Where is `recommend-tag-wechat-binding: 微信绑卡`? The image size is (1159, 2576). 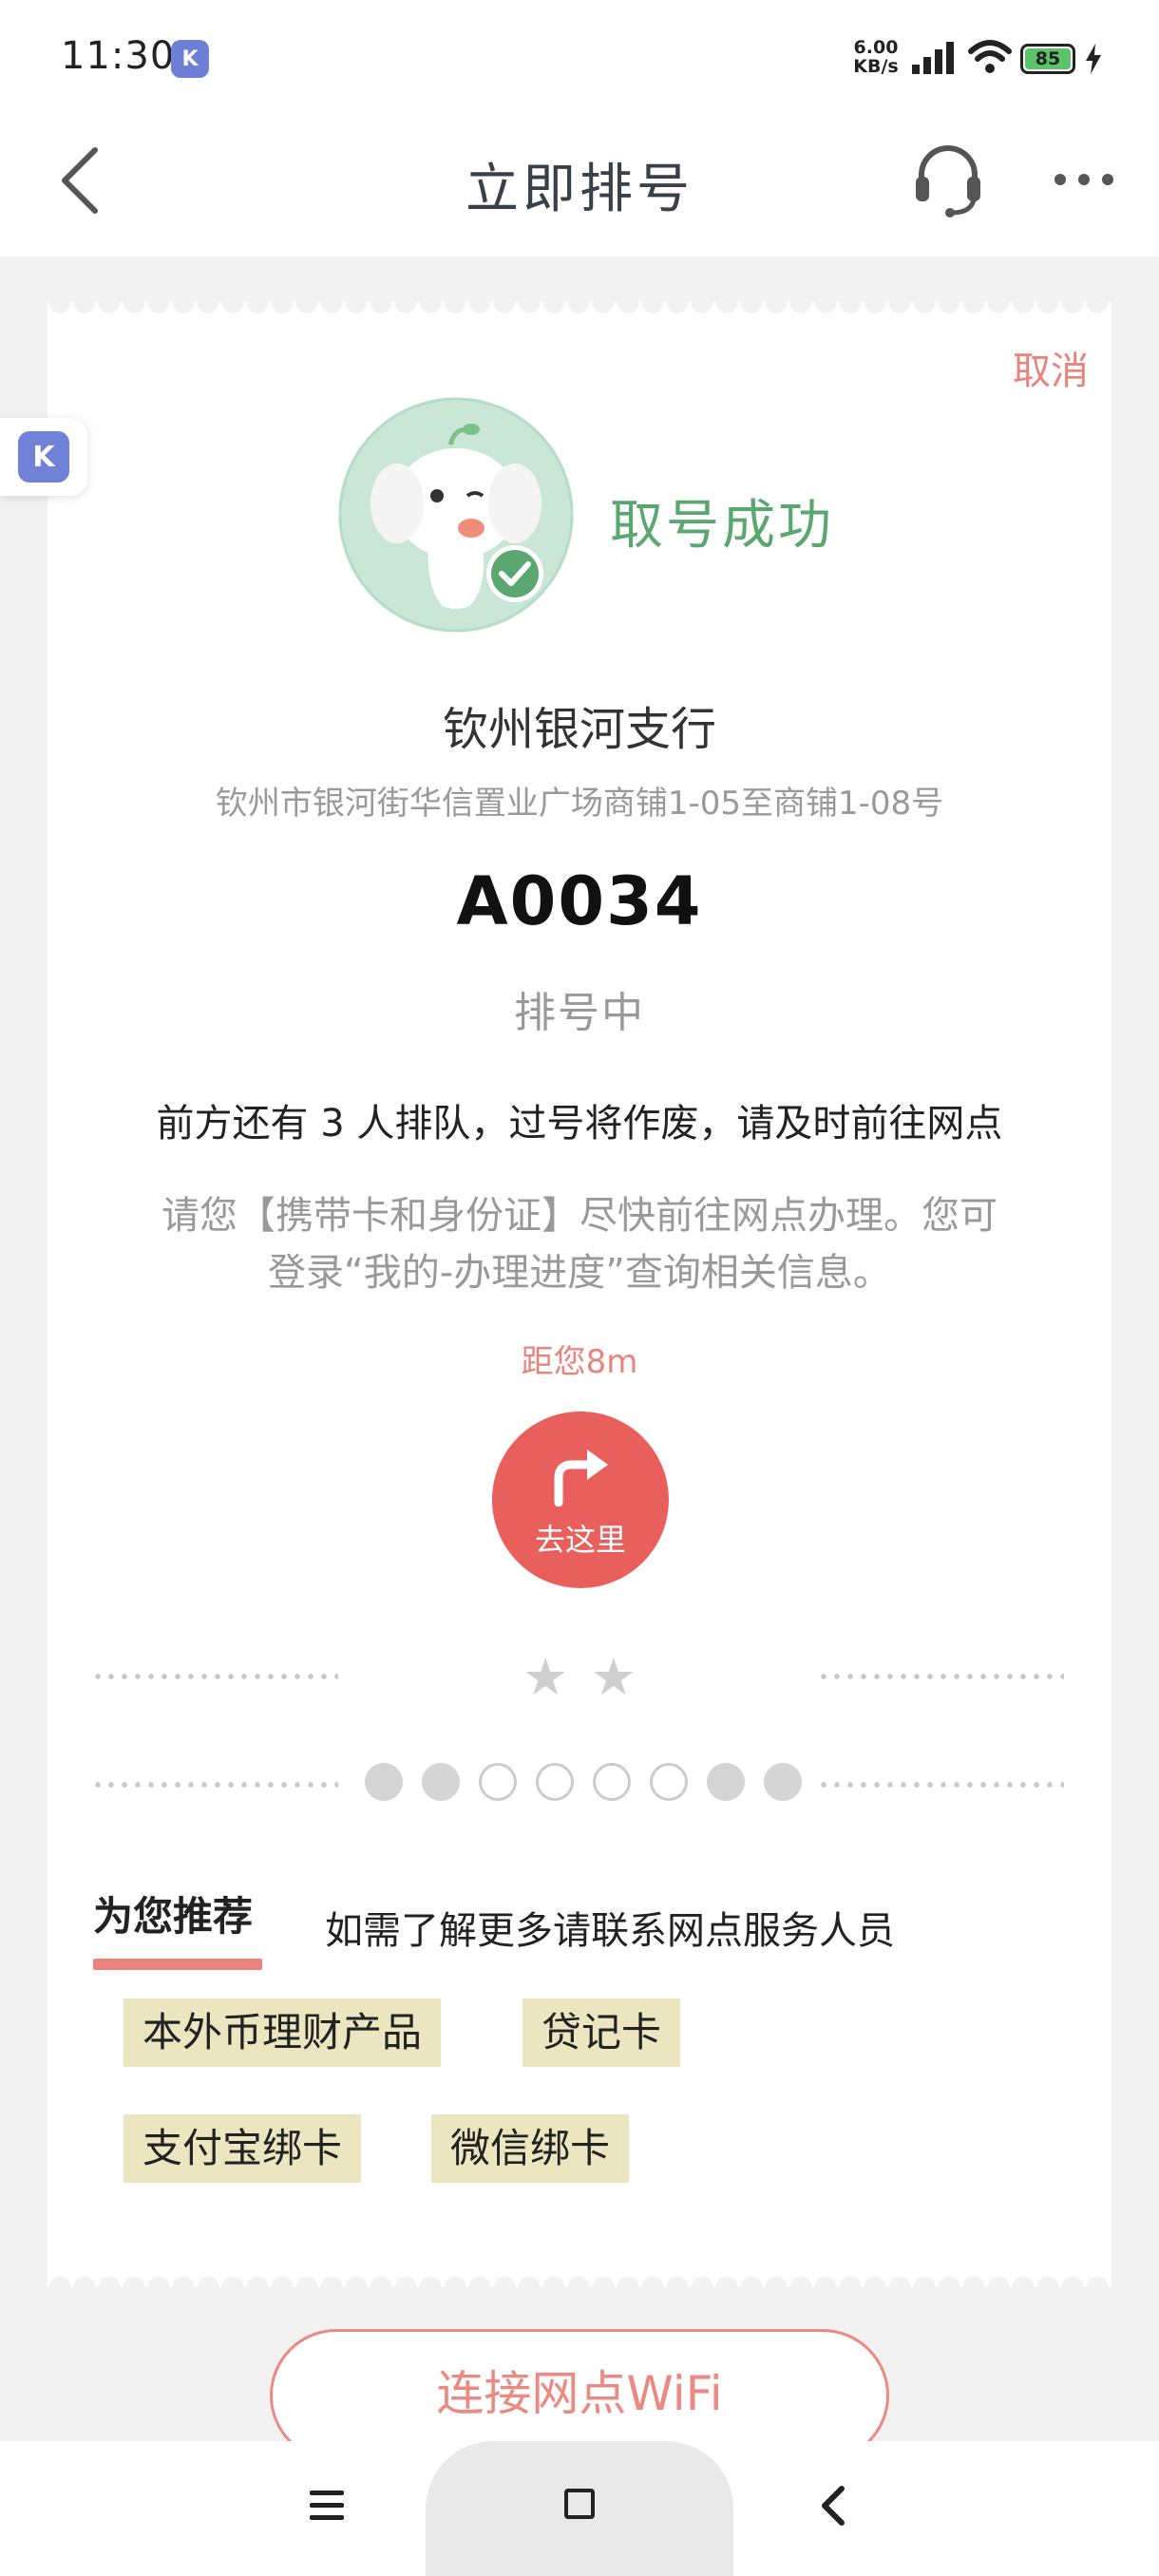
recommend-tag-wechat-binding: 微信绑卡 is located at coordinates (530, 2148).